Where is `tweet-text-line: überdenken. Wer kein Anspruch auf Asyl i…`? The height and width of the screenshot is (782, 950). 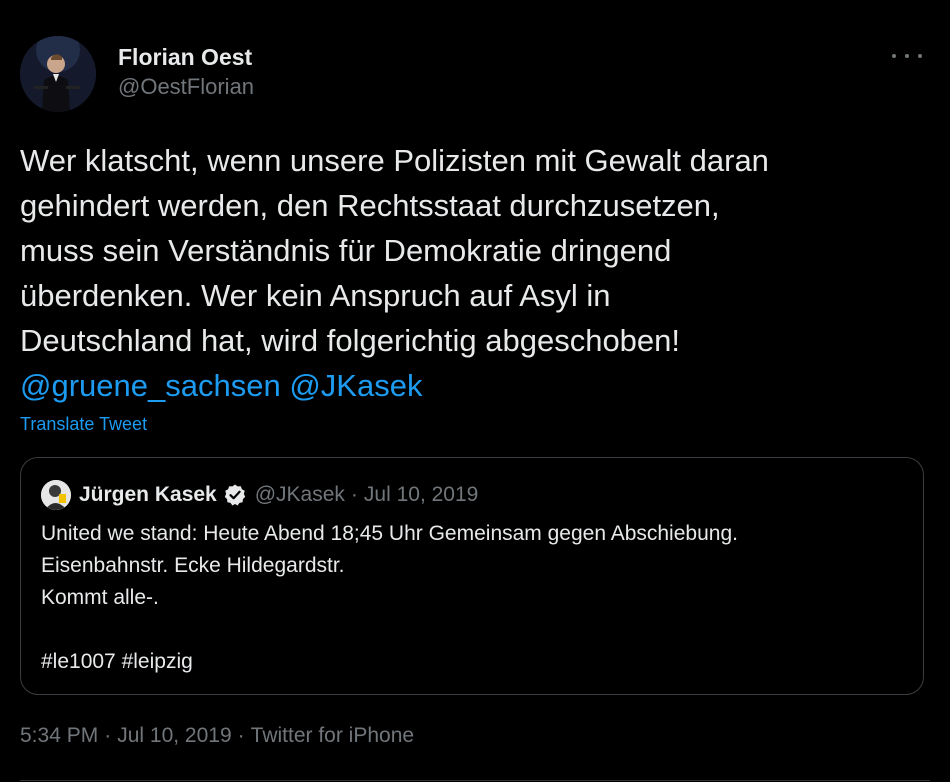
tweet-text-line: überdenken. Wer kein Anspruch auf Asyl i… is located at coordinates (315, 295).